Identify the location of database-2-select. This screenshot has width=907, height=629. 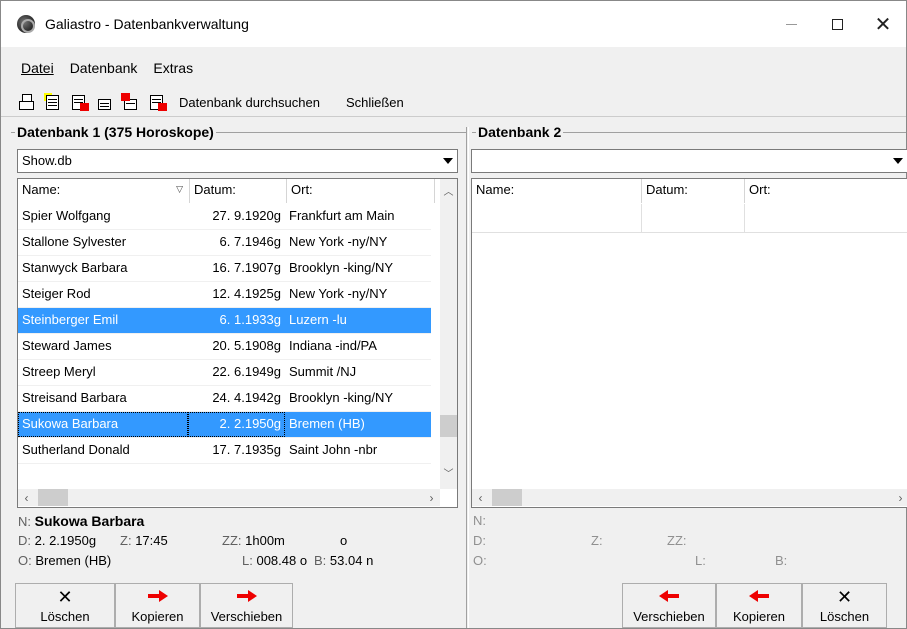
(689, 161).